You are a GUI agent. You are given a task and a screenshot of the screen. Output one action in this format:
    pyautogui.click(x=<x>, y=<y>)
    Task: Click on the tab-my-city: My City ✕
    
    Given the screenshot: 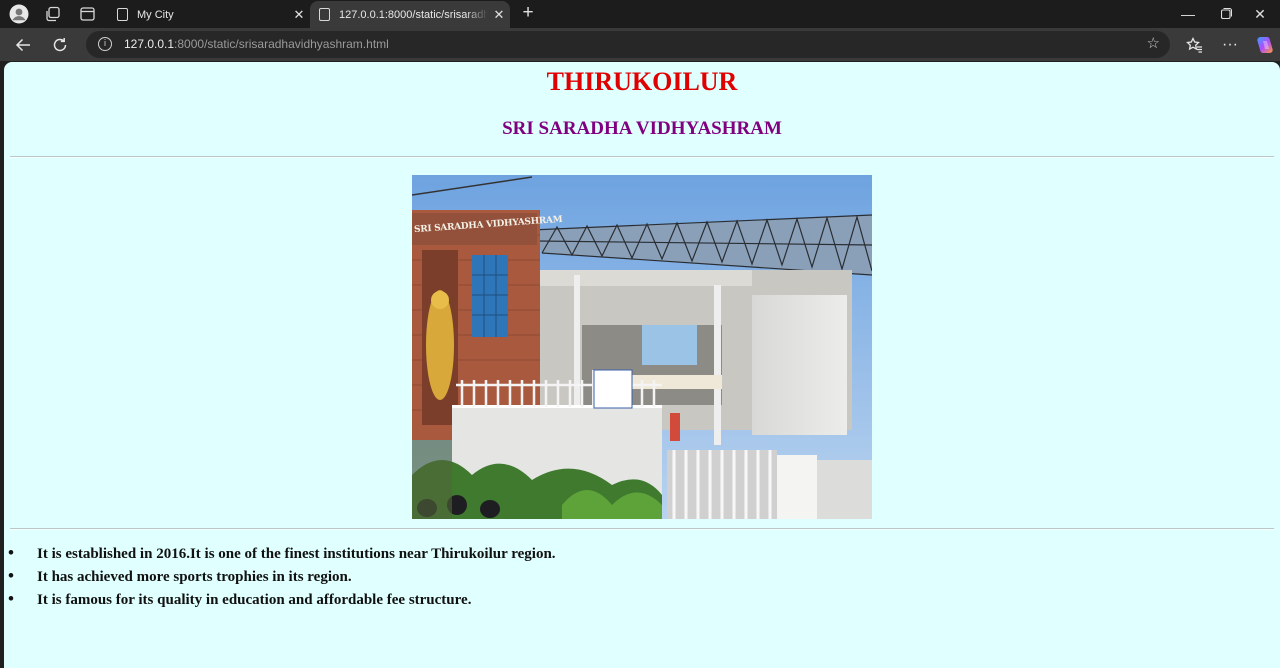 What is the action you would take?
    pyautogui.click(x=209, y=14)
    